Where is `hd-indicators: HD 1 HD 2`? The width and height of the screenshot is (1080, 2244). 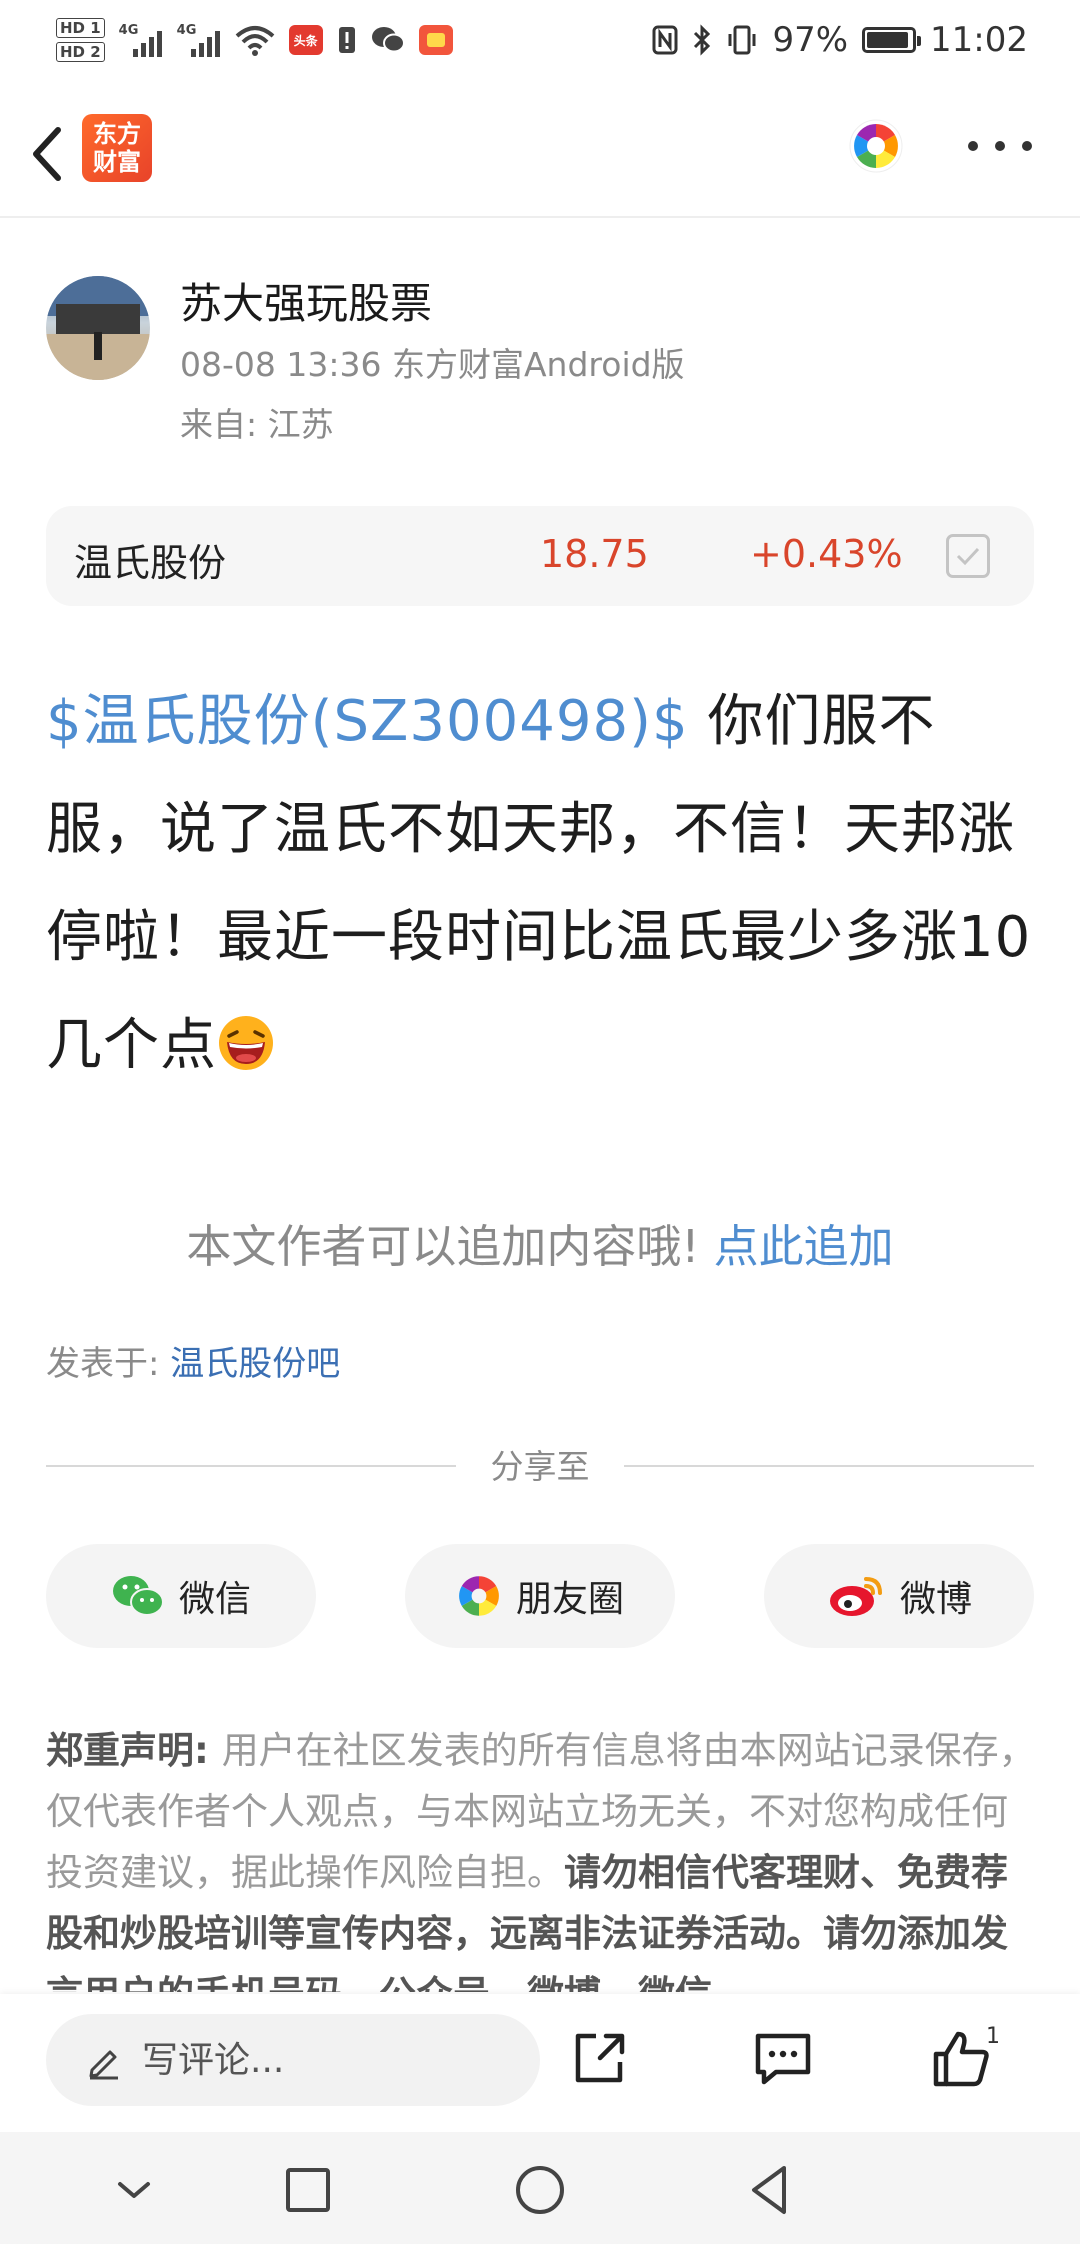 hd-indicators: HD 1 HD 2 is located at coordinates (80, 40).